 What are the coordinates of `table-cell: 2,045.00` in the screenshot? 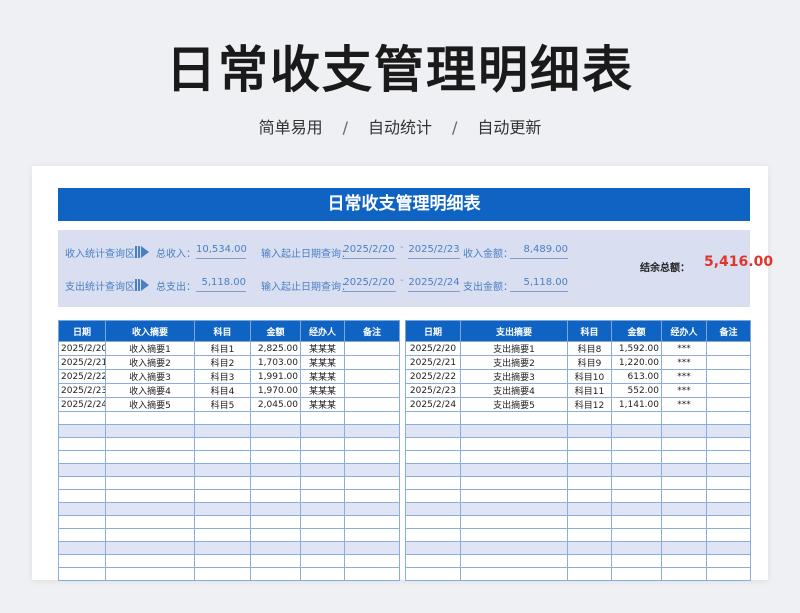 It's located at (275, 404).